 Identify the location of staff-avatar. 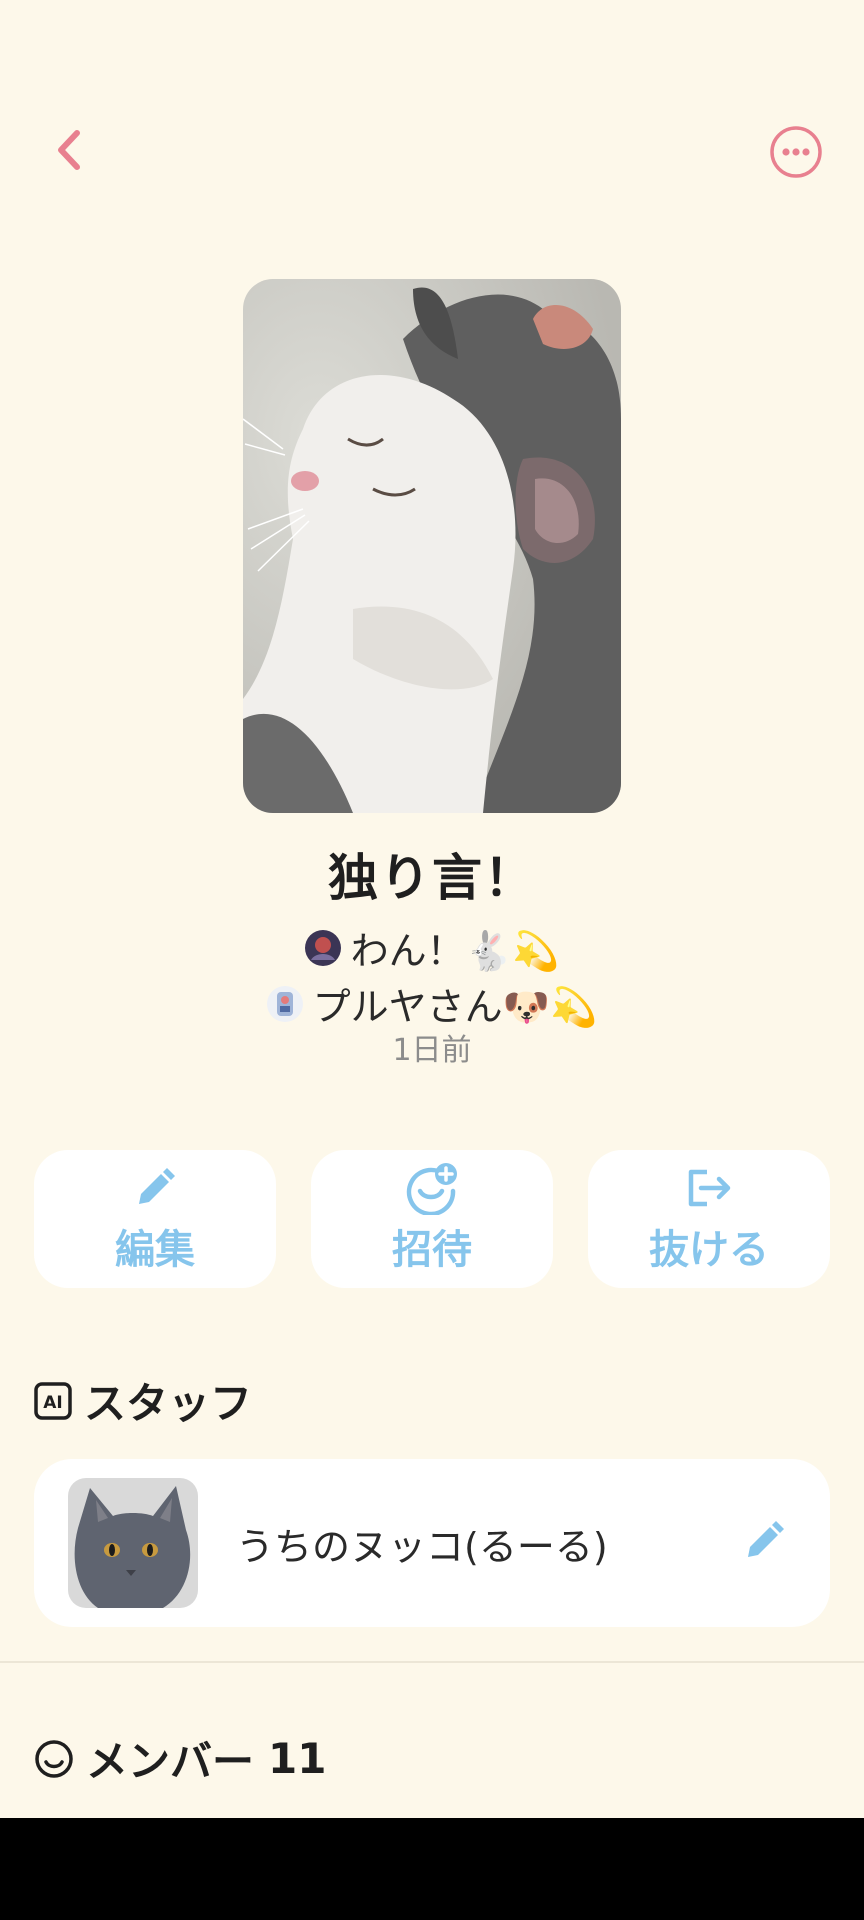
(133, 1543).